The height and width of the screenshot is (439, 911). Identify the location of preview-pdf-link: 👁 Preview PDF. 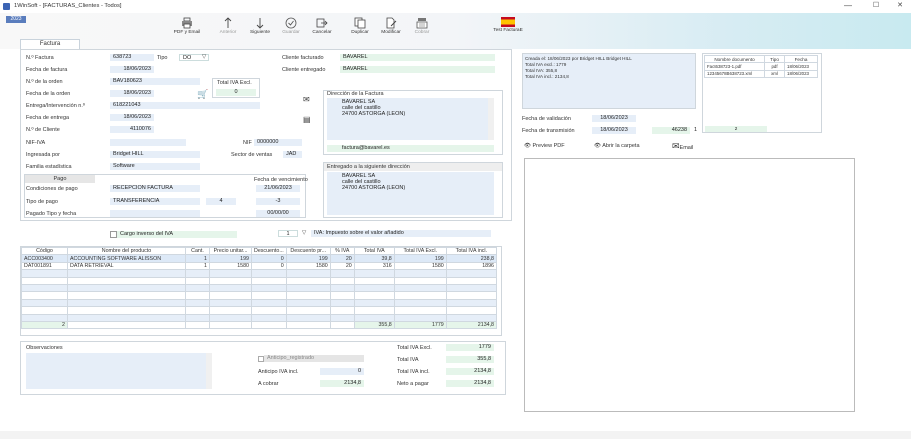
(544, 146).